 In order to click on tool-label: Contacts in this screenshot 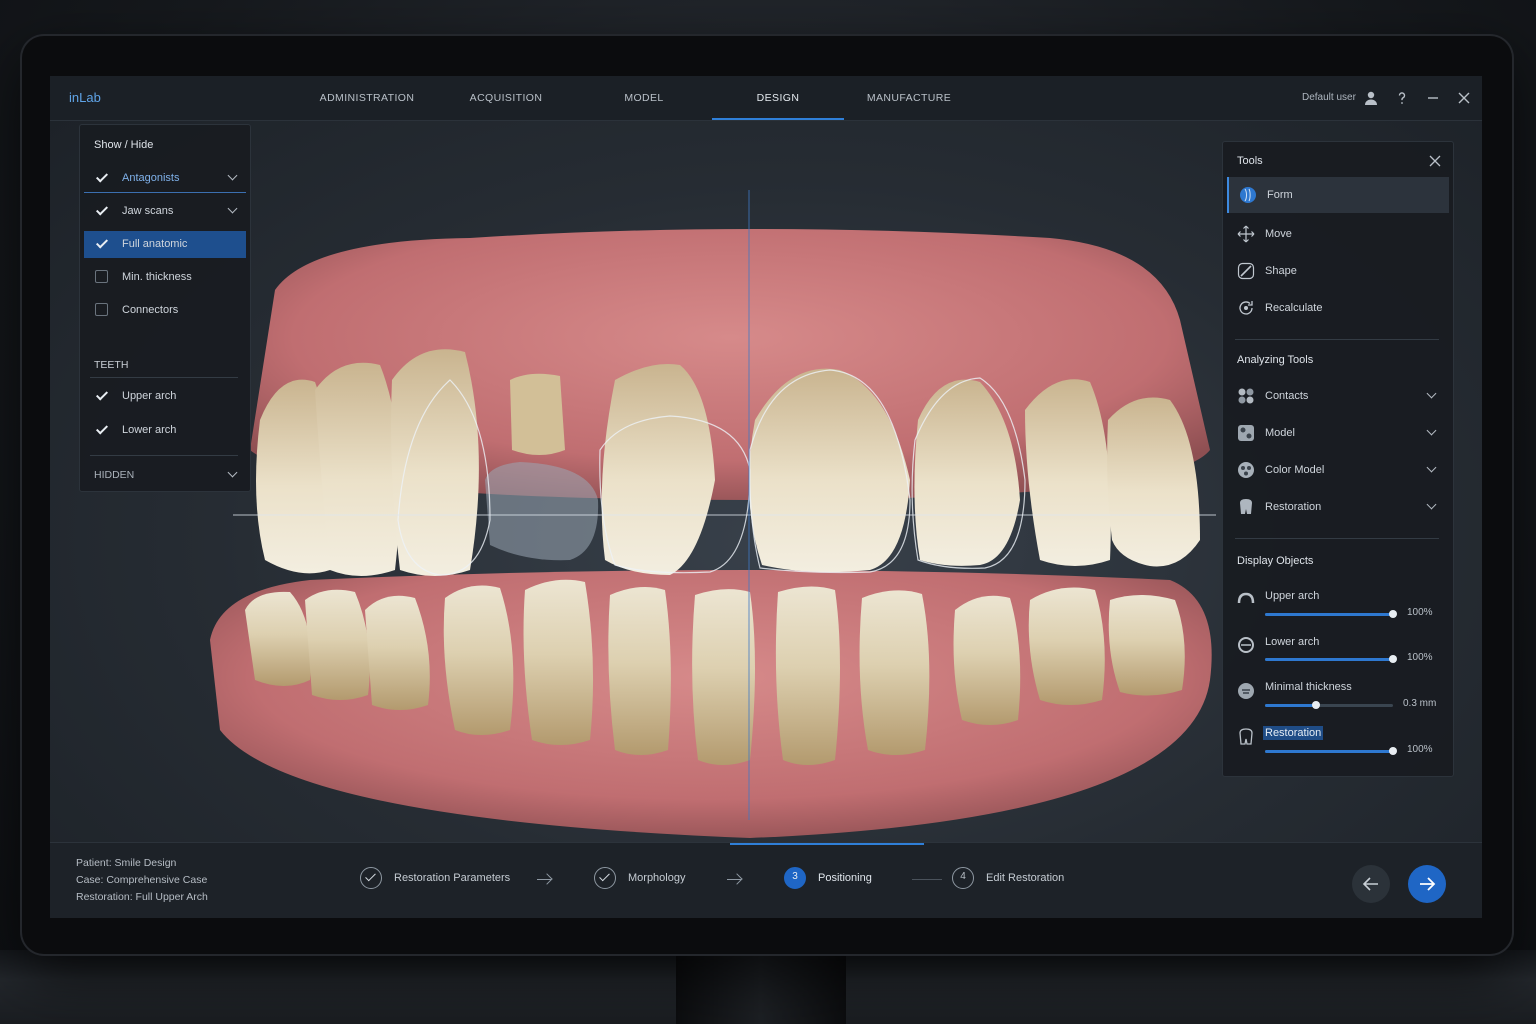, I will do `click(1287, 396)`.